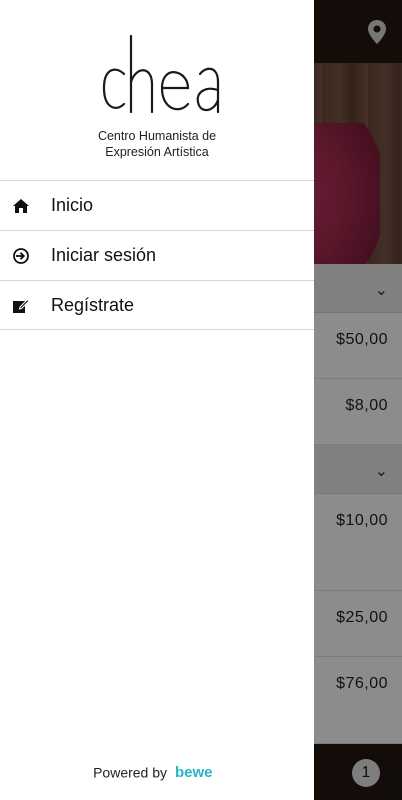 Image resolution: width=402 pixels, height=800 pixels. I want to click on home-icon, so click(21, 206).